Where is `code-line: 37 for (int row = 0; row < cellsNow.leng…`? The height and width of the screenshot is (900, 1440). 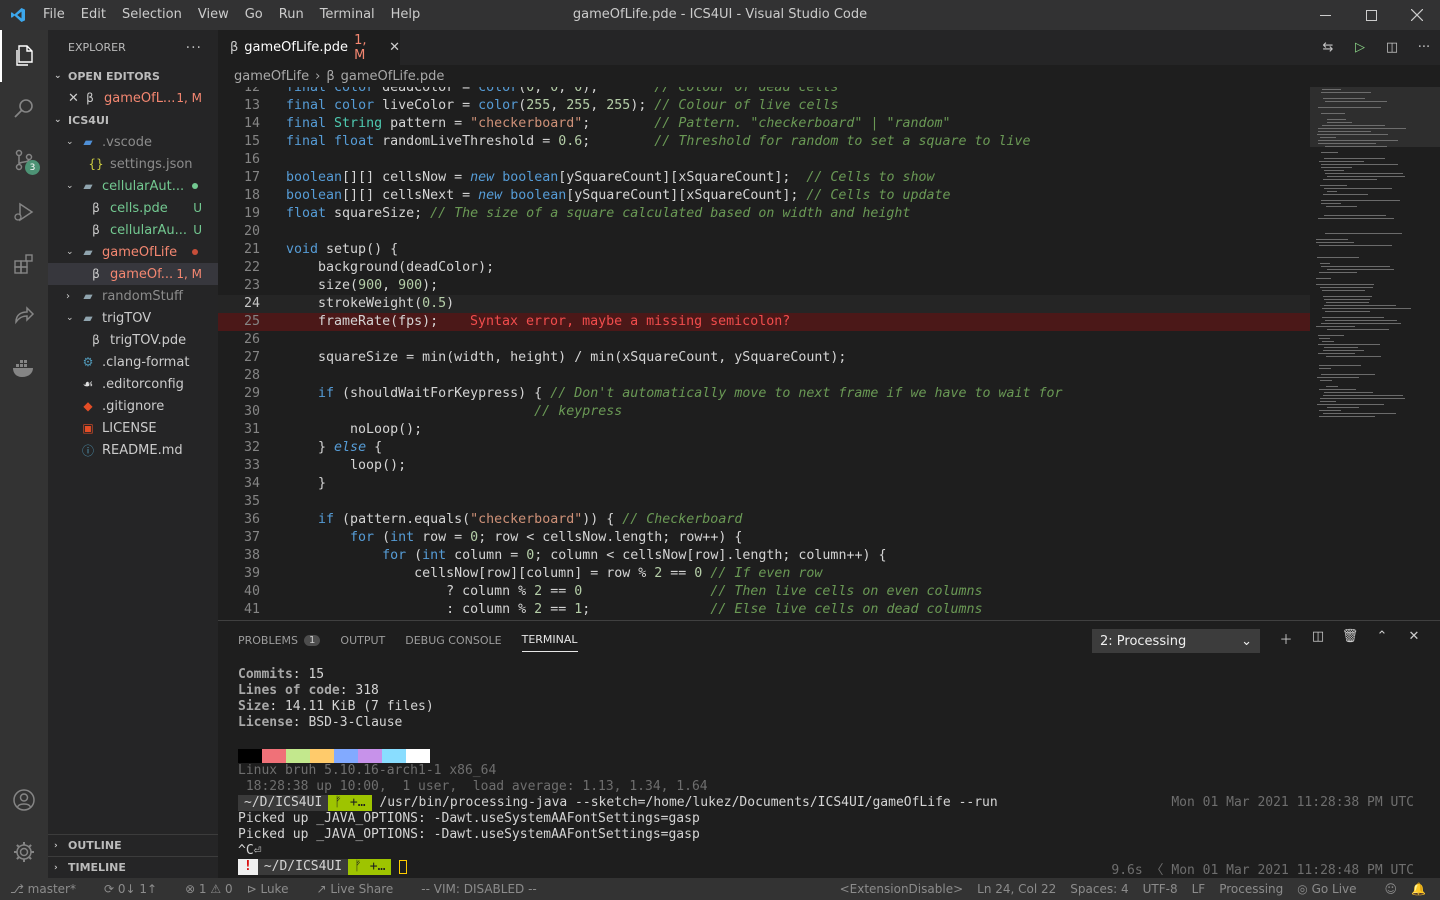 code-line: 37 for (int row = 0; row < cellsNow.leng… is located at coordinates (764, 538).